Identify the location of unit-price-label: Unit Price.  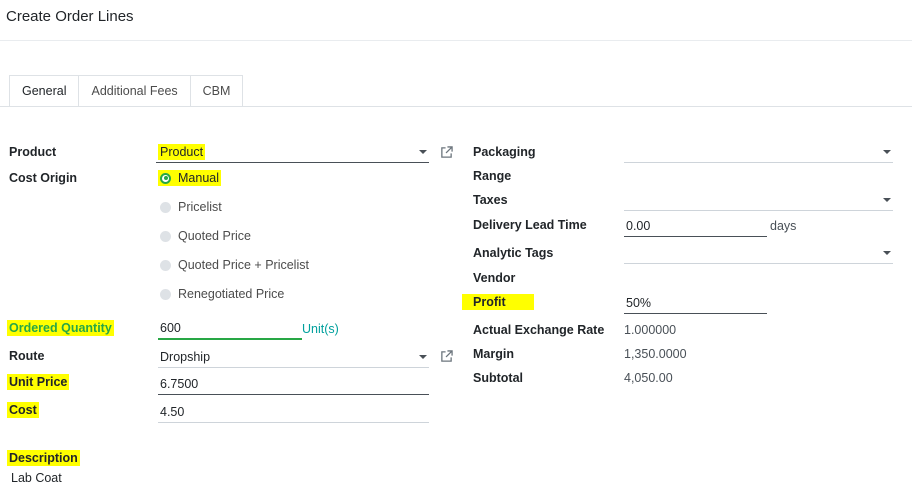
(38, 382).